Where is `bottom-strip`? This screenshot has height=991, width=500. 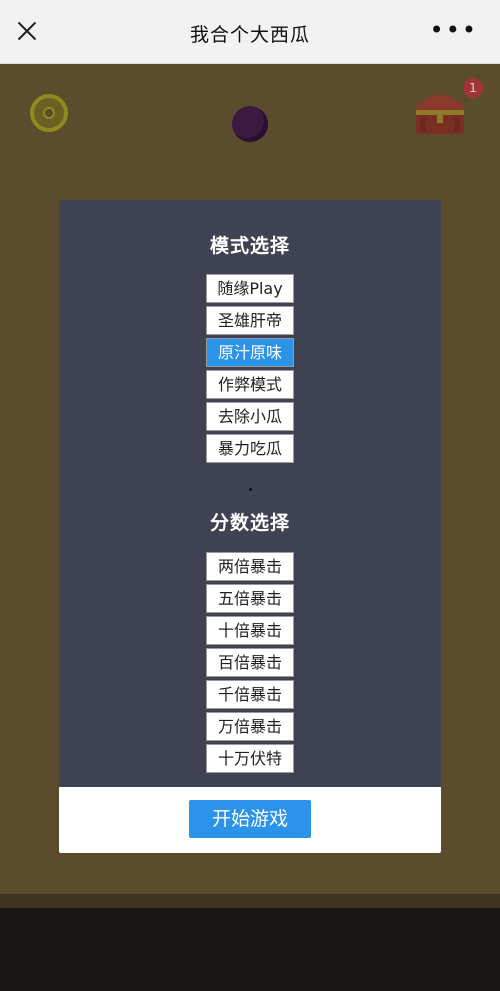
bottom-strip is located at coordinates (250, 949).